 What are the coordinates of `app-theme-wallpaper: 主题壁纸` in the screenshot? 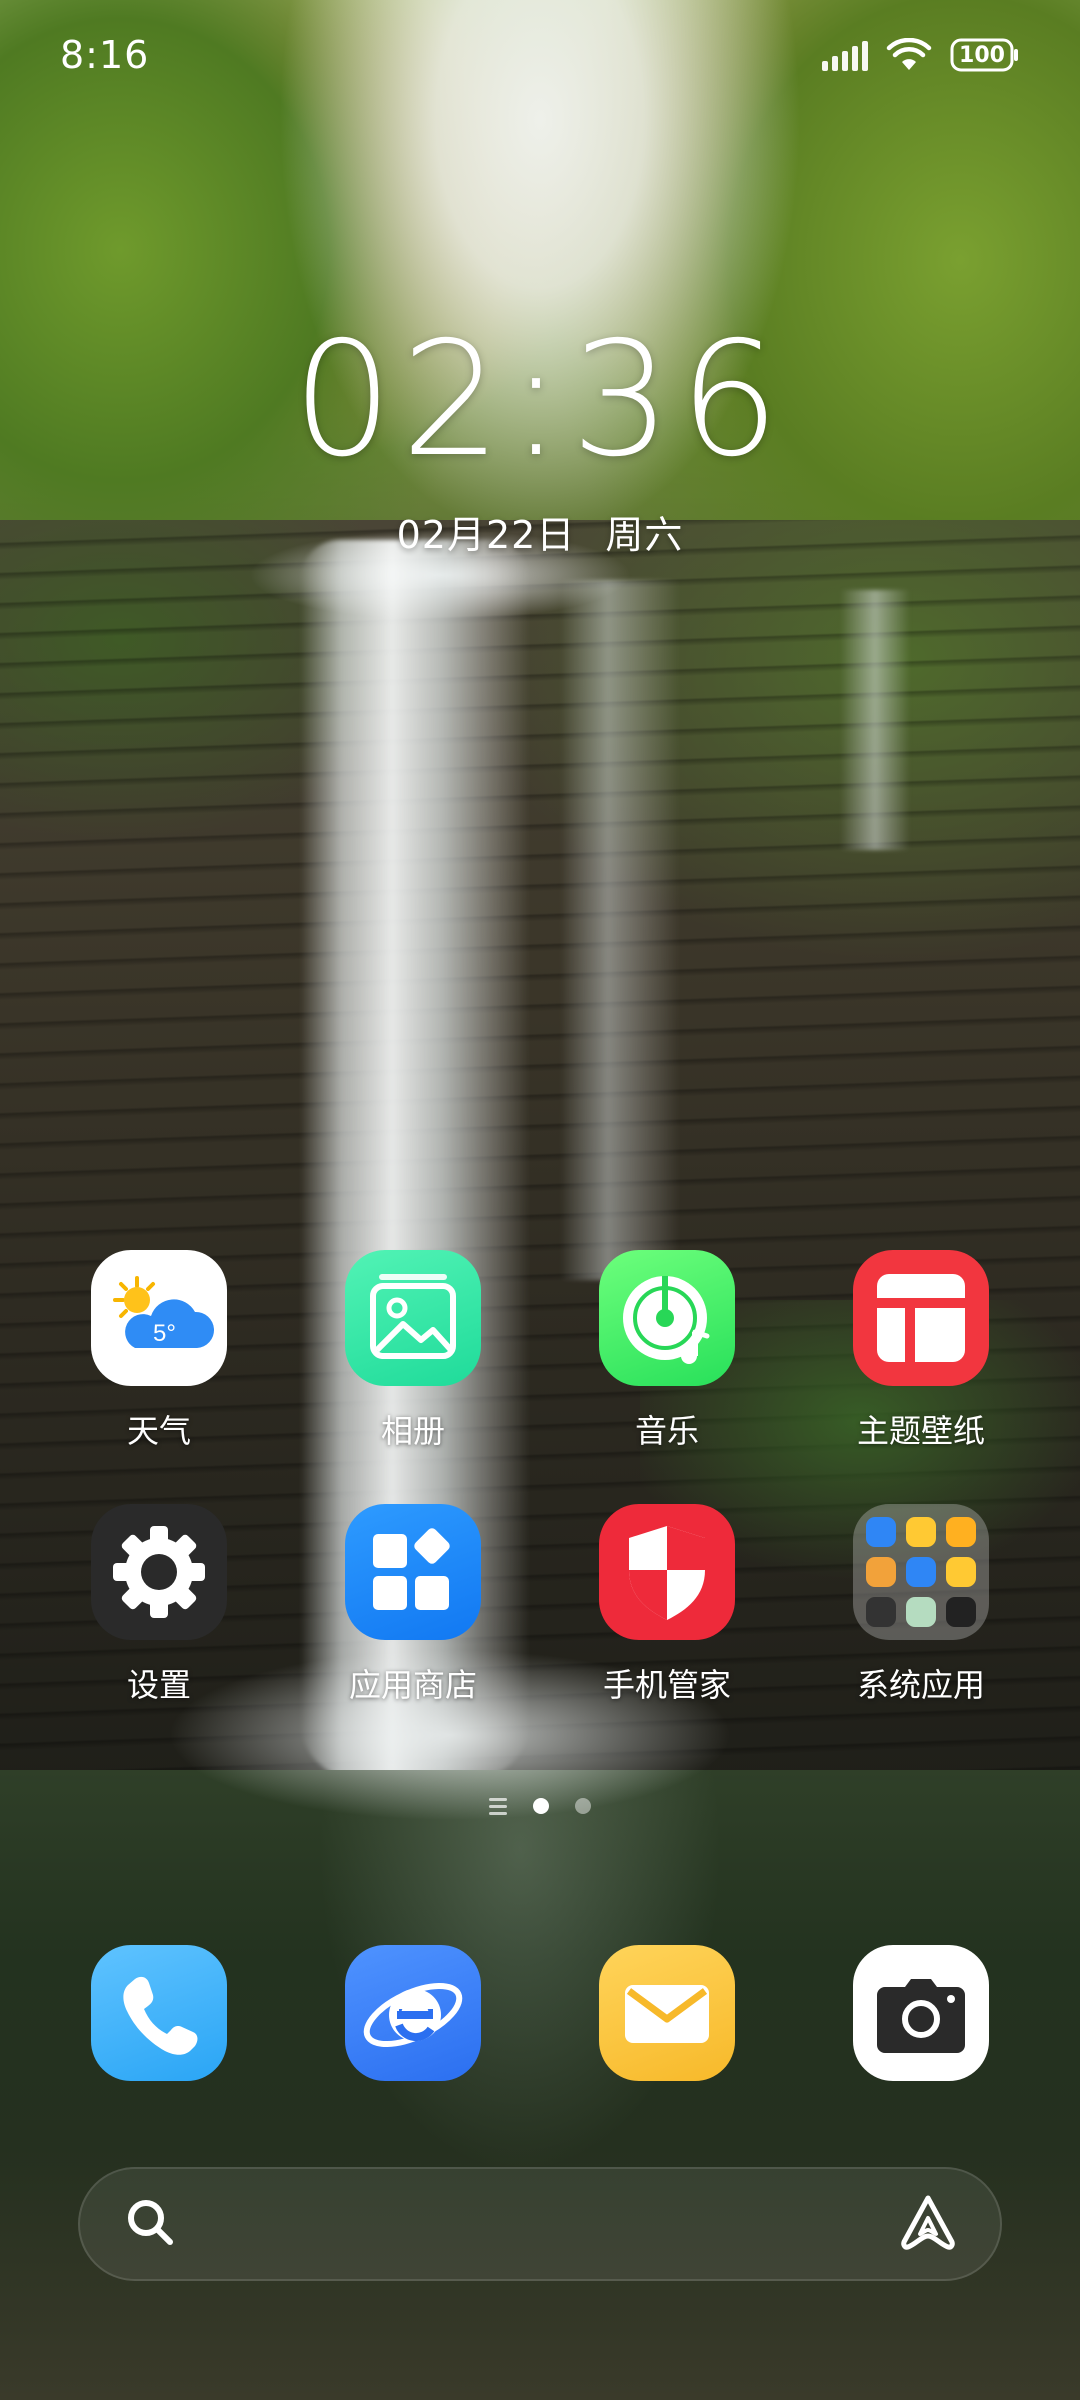 It's located at (921, 1351).